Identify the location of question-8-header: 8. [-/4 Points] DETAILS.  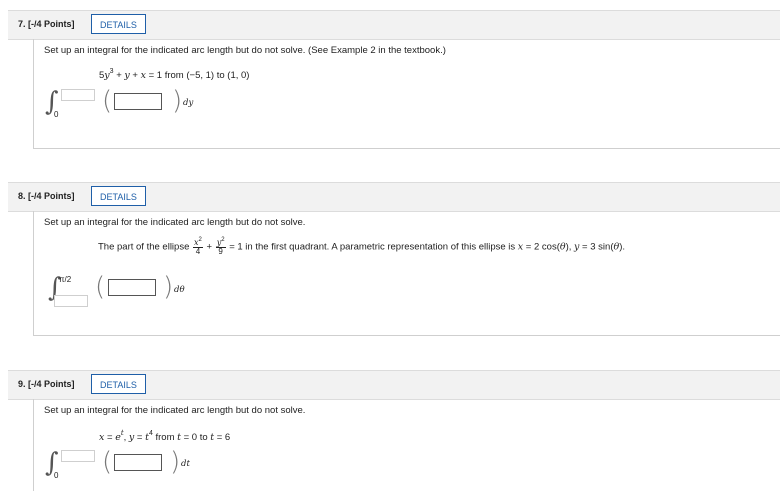
(394, 197).